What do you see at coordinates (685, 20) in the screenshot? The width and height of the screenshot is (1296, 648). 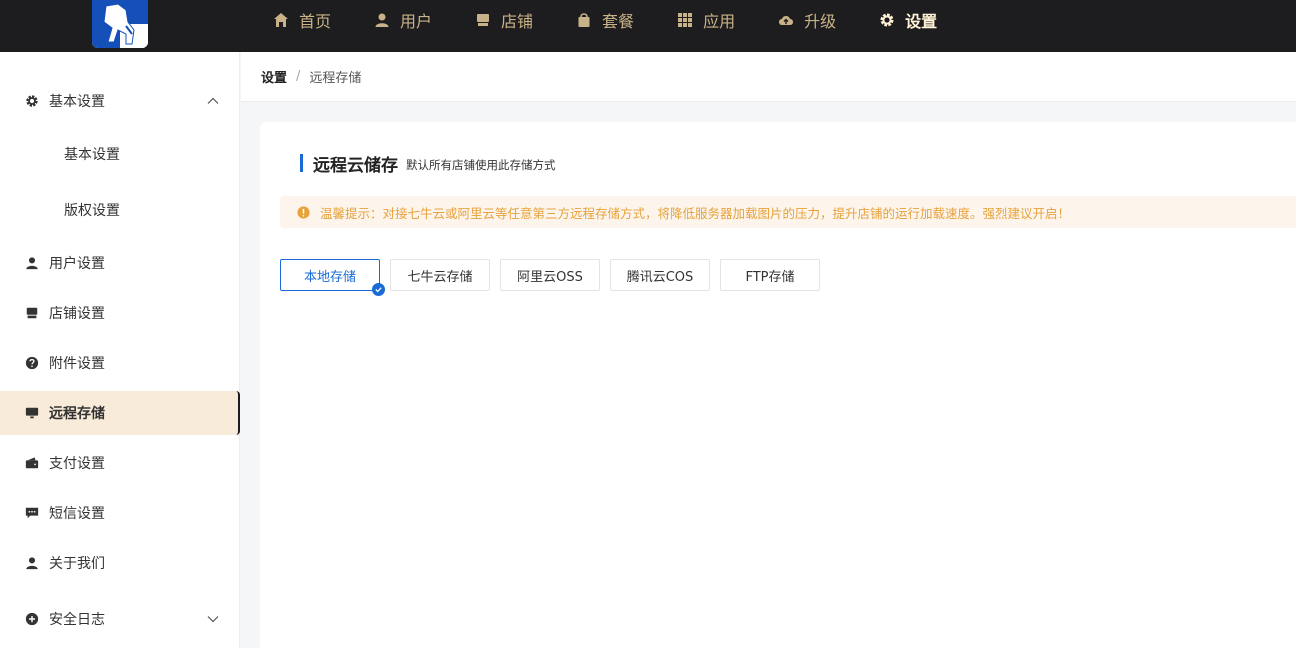 I see `grid-icon` at bounding box center [685, 20].